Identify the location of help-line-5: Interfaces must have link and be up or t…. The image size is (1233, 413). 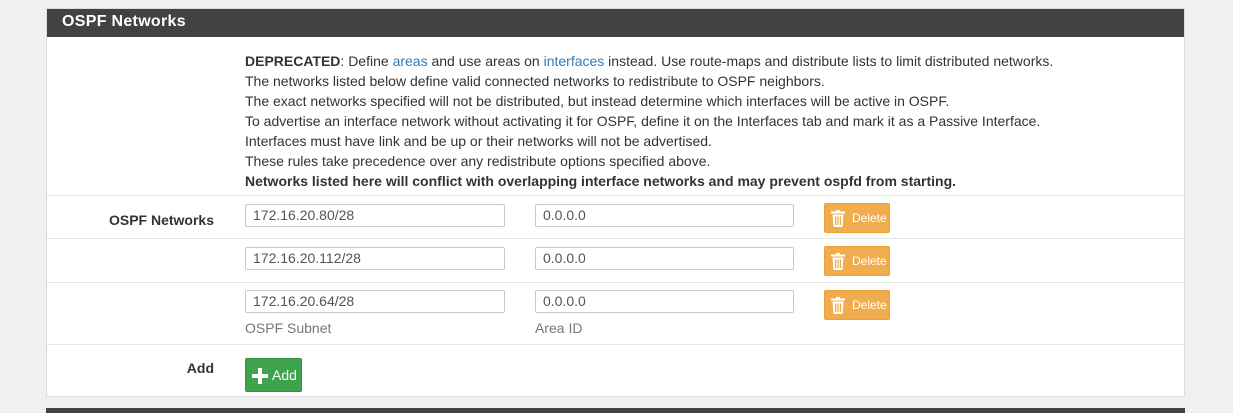
(478, 141).